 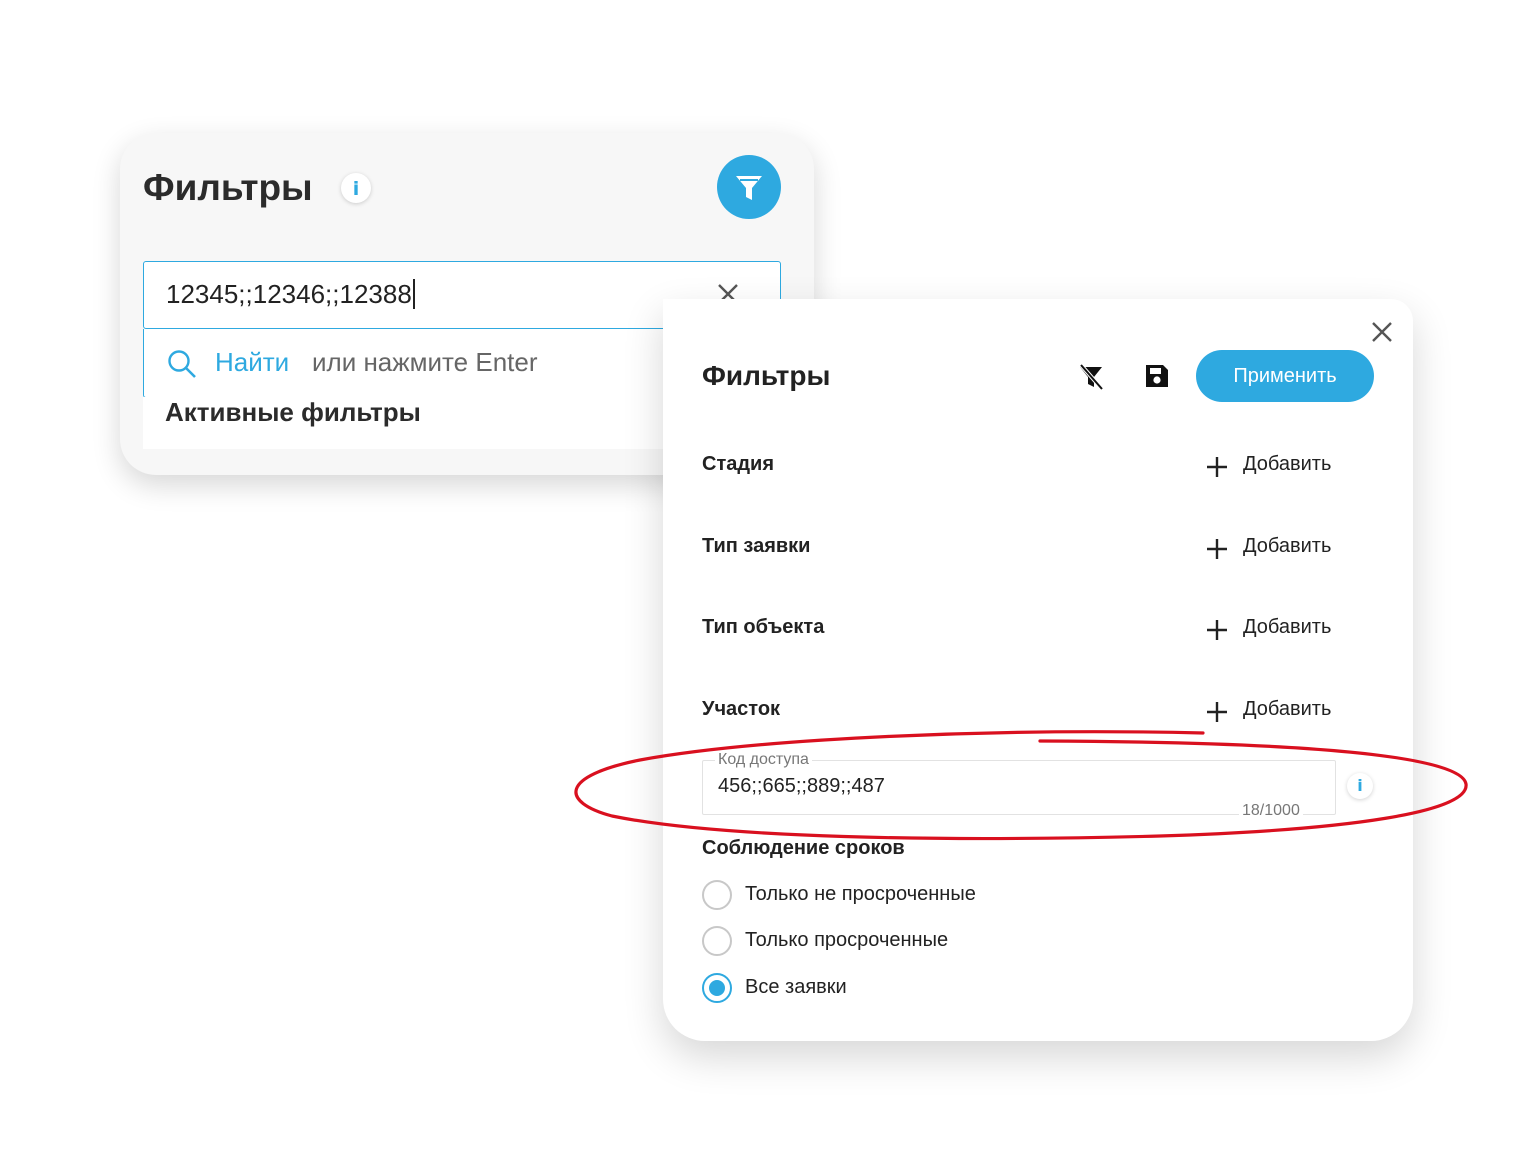 I want to click on filter-row-request-type: Тип заявки Добавить, so click(x=1022, y=549).